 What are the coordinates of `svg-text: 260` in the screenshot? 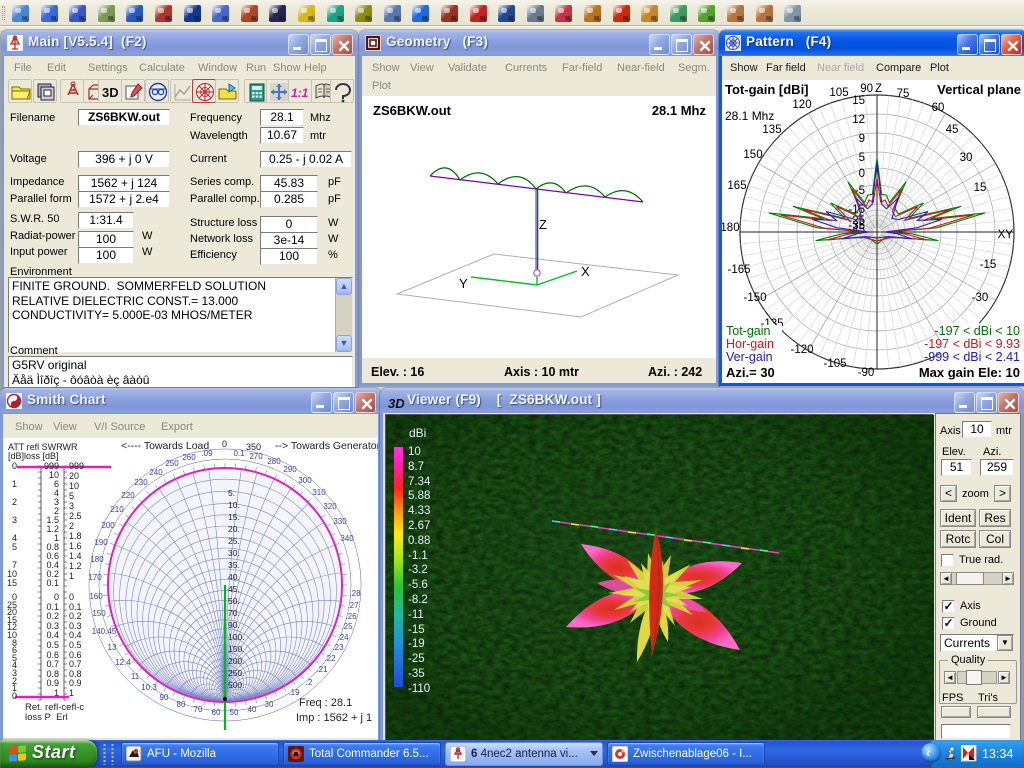 It's located at (189, 457).